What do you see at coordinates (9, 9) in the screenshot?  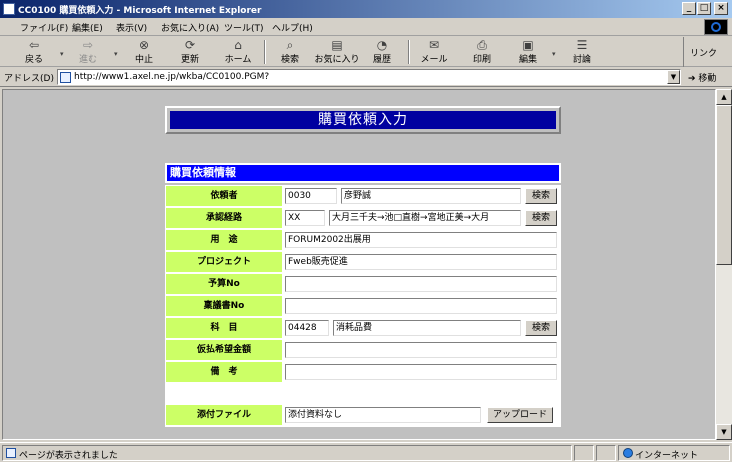 I see `ie-page-icon` at bounding box center [9, 9].